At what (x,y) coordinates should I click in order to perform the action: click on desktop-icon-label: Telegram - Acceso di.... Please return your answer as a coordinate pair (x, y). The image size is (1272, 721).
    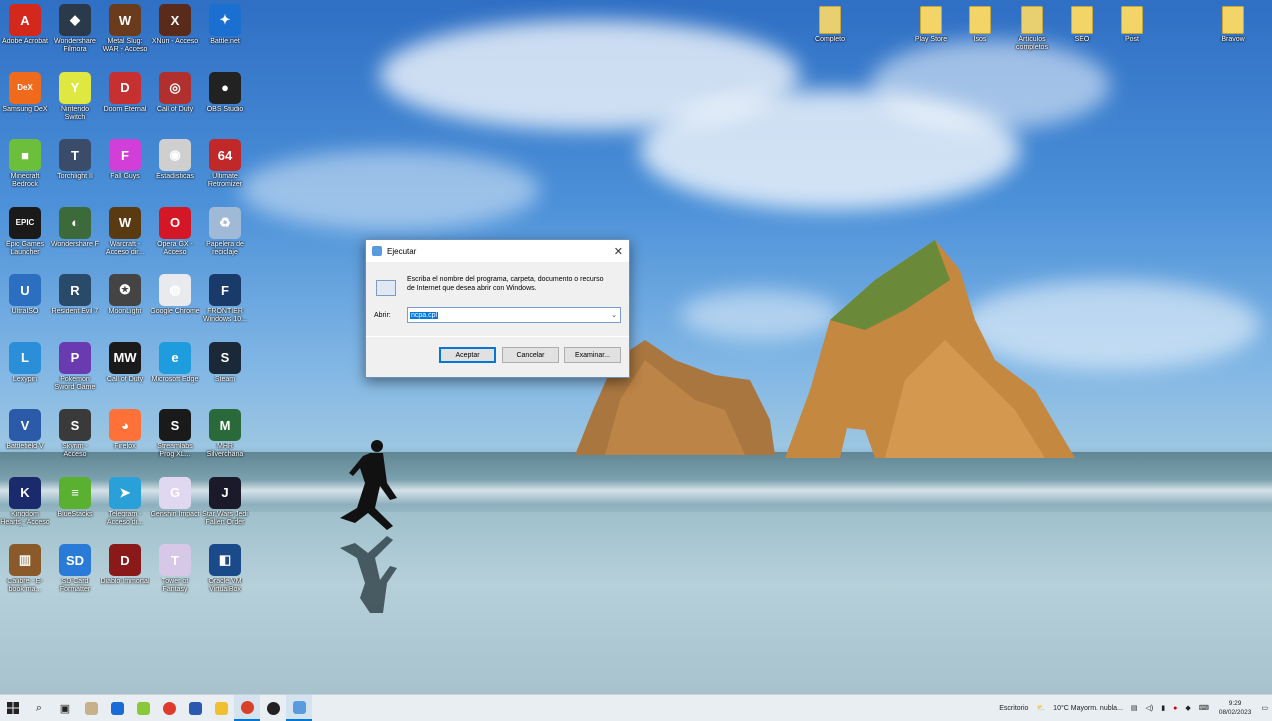
    Looking at the image, I should click on (125, 518).